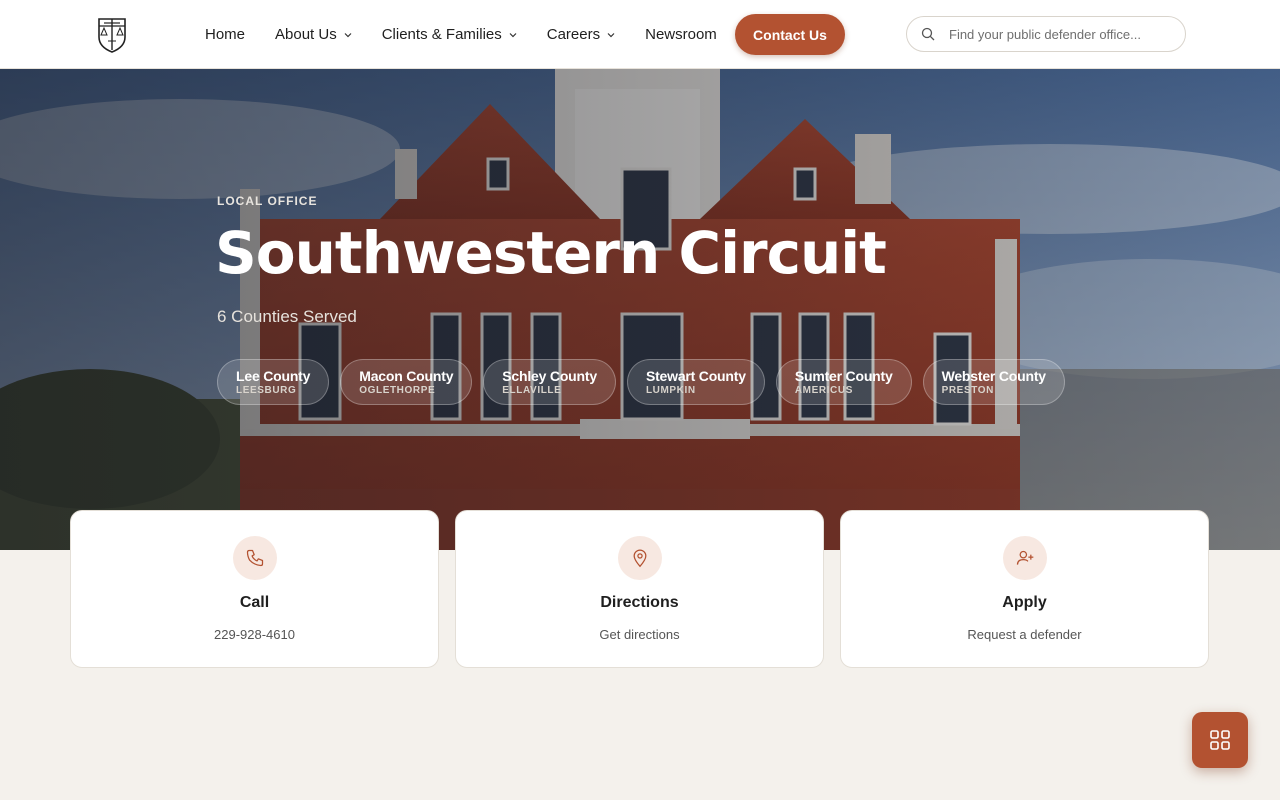 This screenshot has height=800, width=1280. Describe the element at coordinates (1059, 34) in the screenshot. I see `search-input` at that location.